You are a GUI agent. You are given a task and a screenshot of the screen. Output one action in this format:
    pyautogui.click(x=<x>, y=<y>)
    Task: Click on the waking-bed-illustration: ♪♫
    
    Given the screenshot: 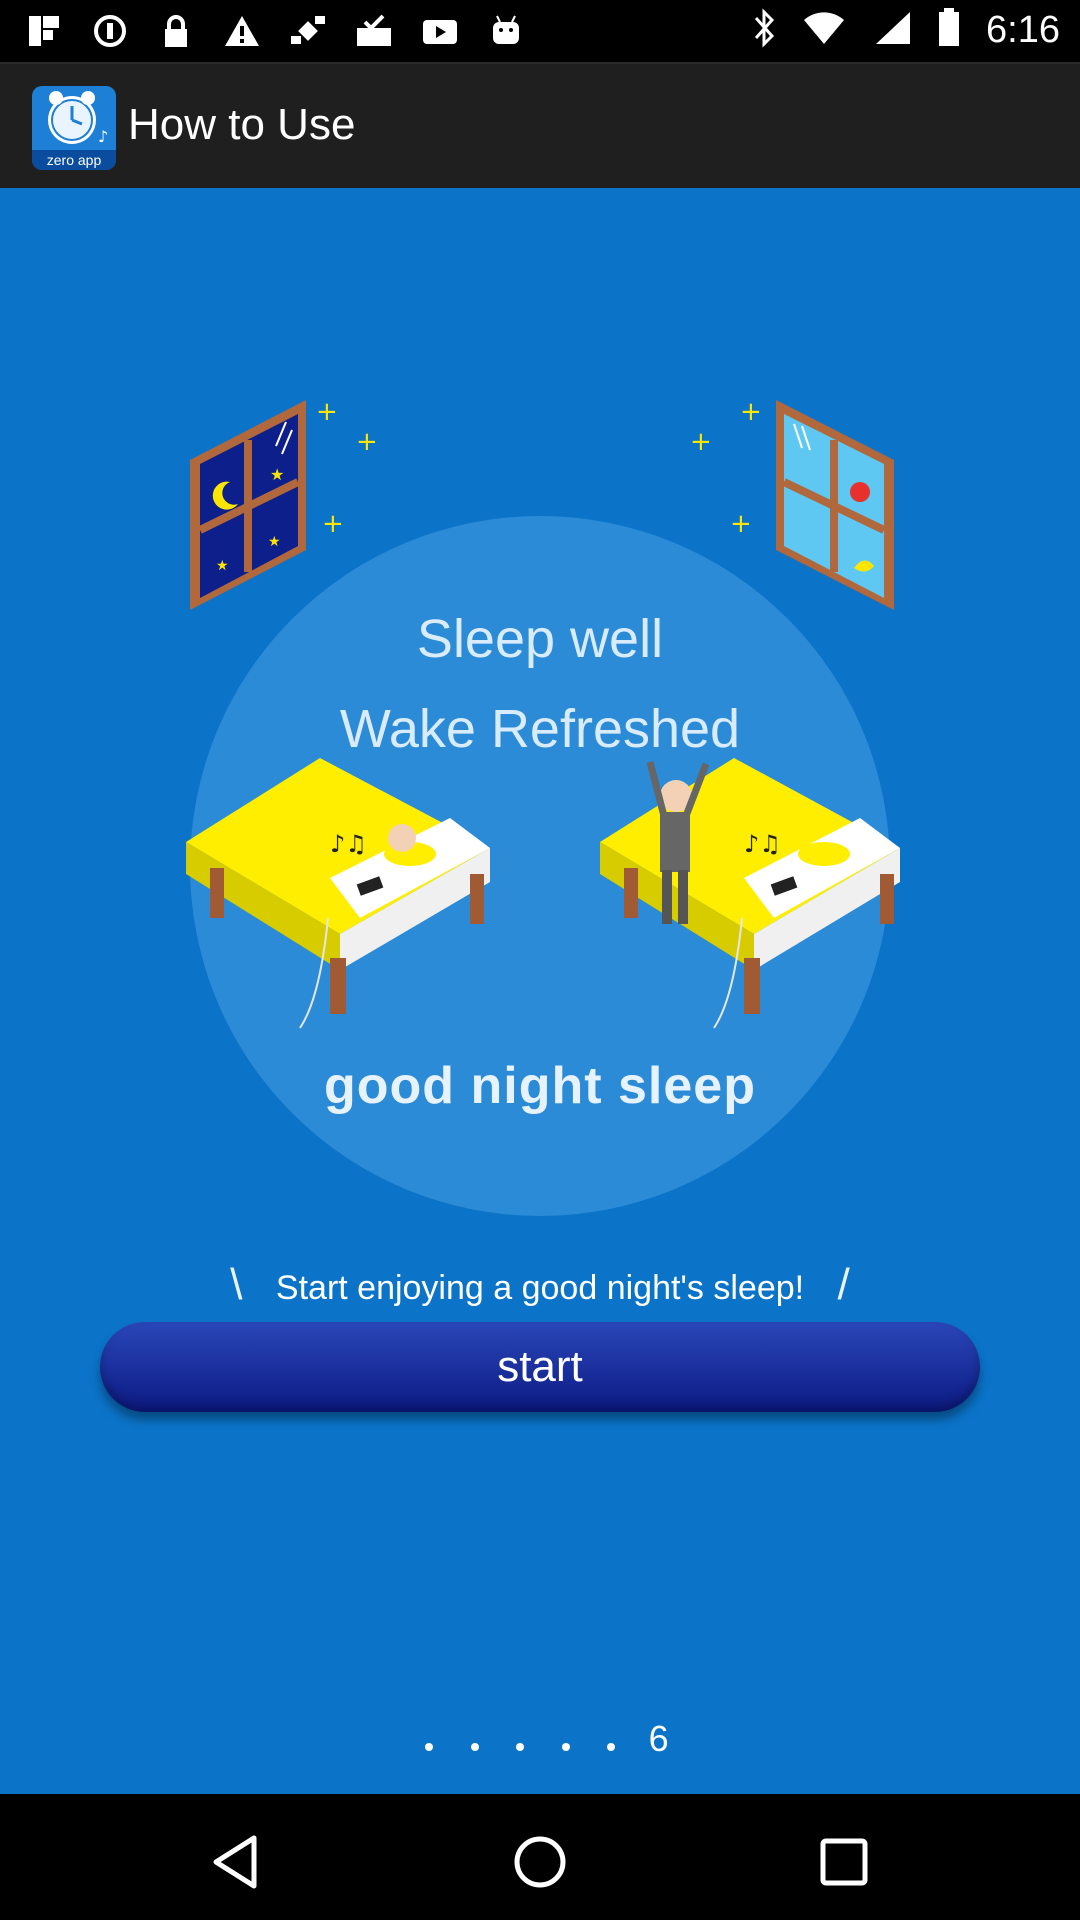 What is the action you would take?
    pyautogui.click(x=750, y=893)
    